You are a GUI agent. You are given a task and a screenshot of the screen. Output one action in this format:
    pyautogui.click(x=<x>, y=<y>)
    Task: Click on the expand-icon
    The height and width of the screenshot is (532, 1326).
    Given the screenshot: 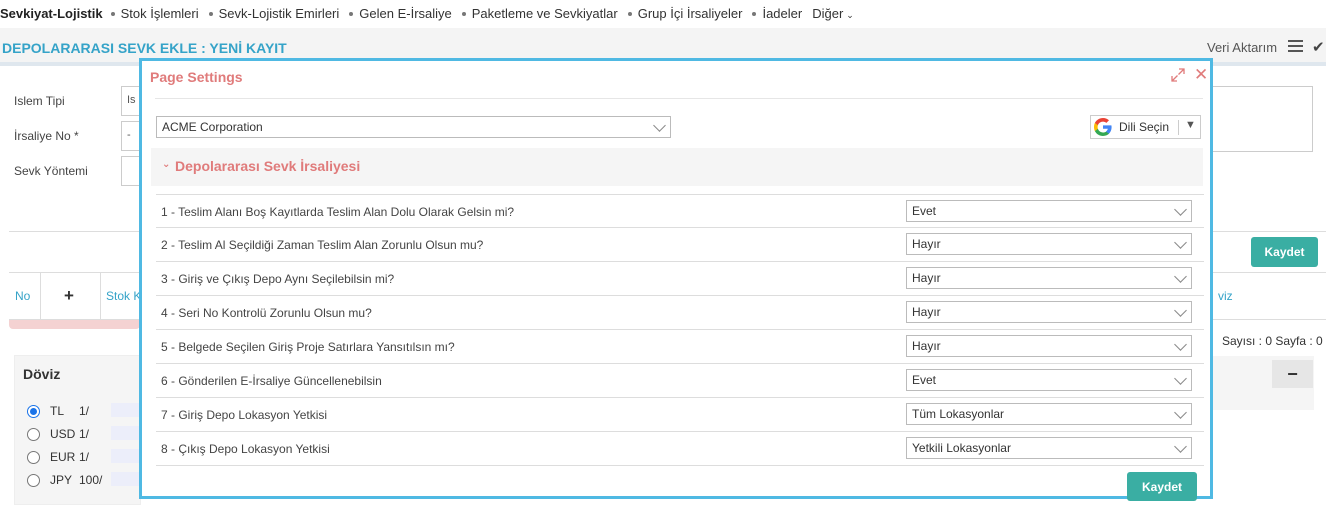 What is the action you would take?
    pyautogui.click(x=1178, y=75)
    